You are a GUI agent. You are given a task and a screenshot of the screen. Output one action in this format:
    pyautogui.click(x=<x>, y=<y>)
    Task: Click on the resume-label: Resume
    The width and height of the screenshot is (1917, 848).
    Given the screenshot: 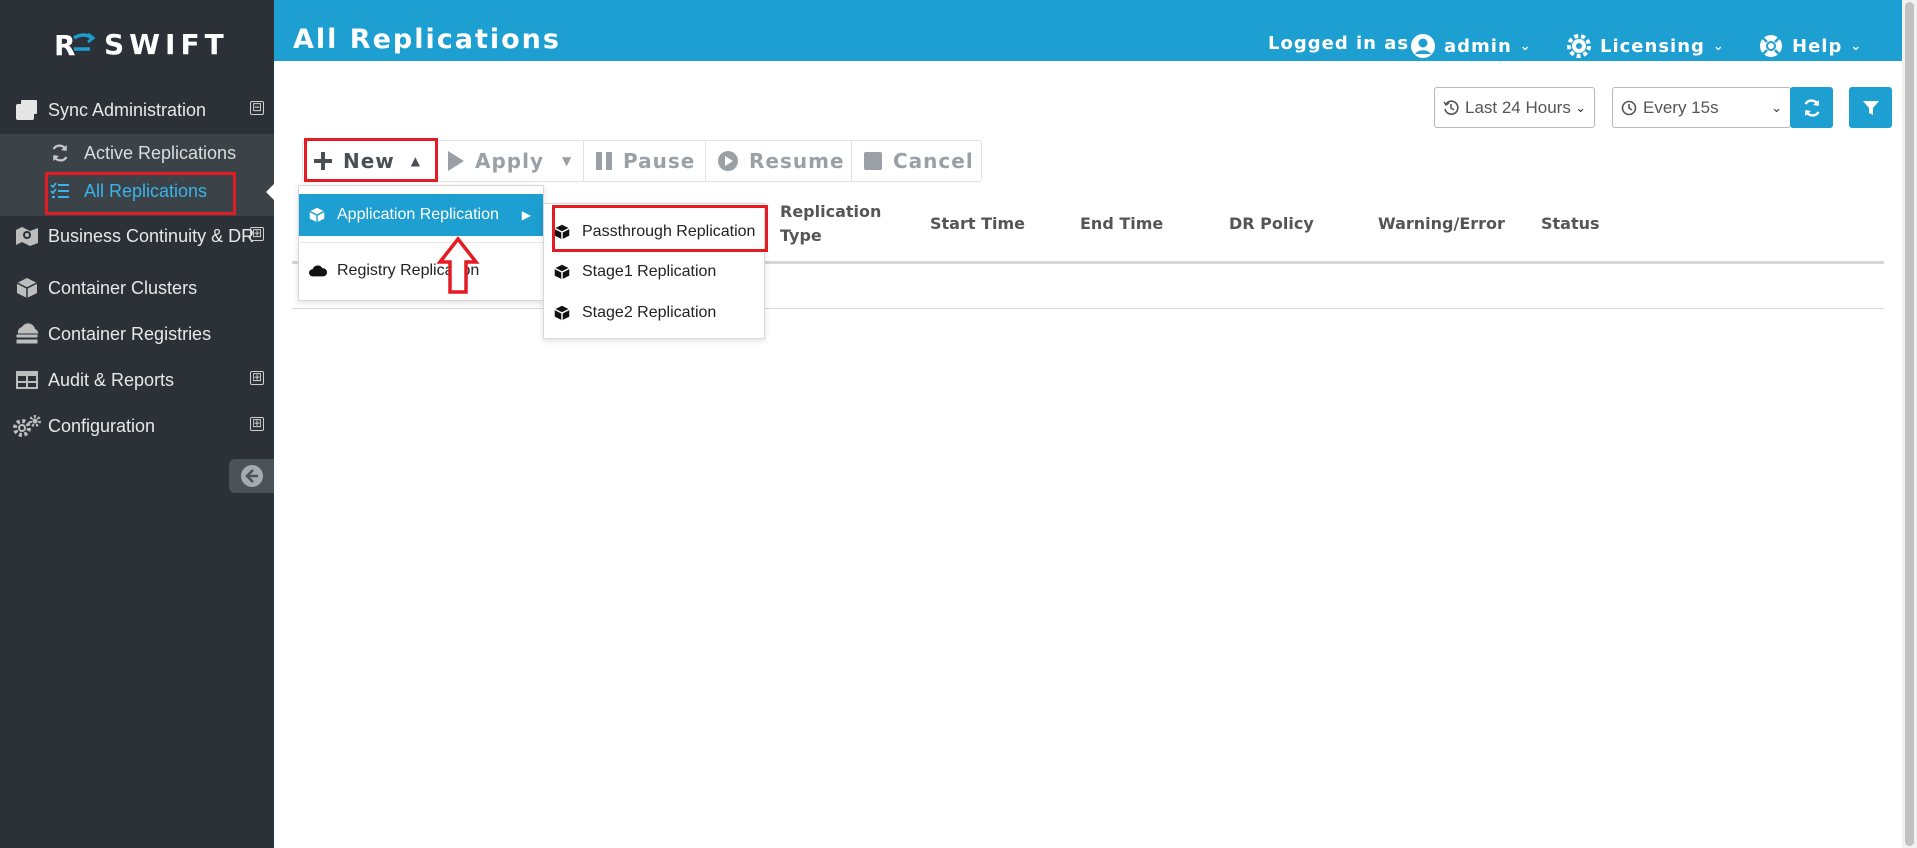 What is the action you would take?
    pyautogui.click(x=797, y=161)
    